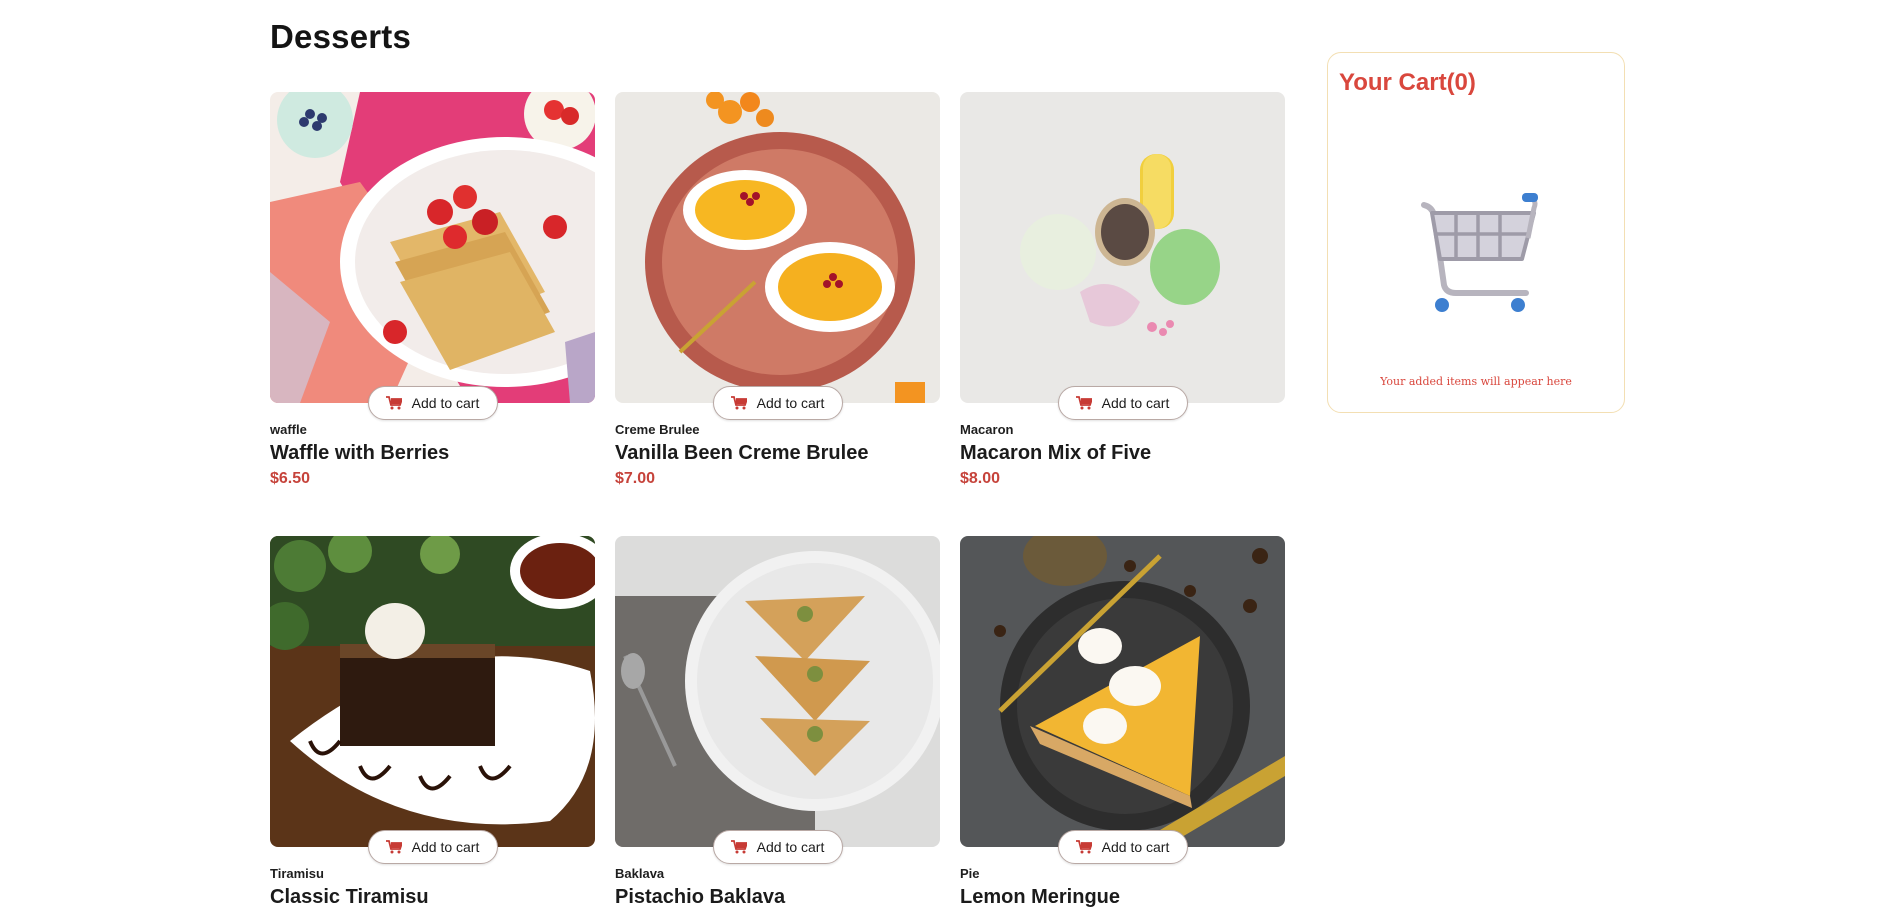 Image resolution: width=1898 pixels, height=908 pixels. Describe the element at coordinates (1122, 691) in the screenshot. I see `pie-photo` at that location.